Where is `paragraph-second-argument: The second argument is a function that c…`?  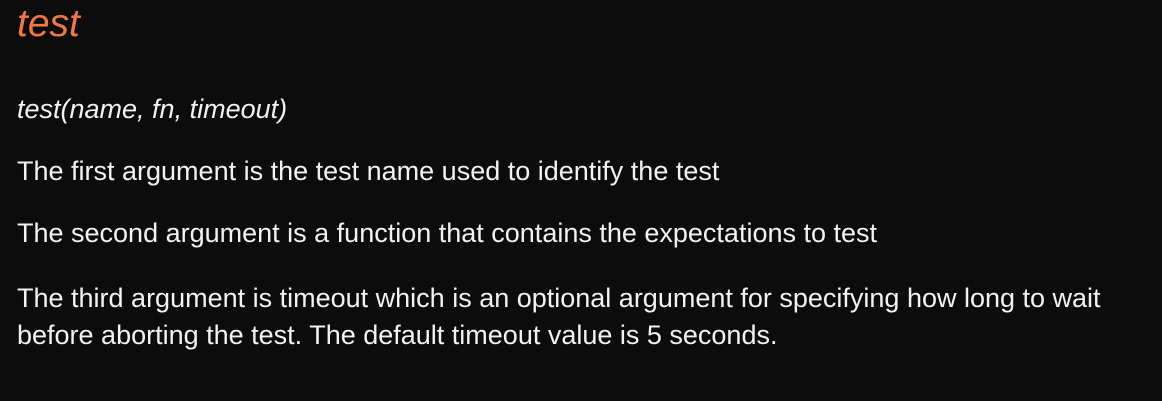
paragraph-second-argument: The second argument is a function that c… is located at coordinates (447, 233).